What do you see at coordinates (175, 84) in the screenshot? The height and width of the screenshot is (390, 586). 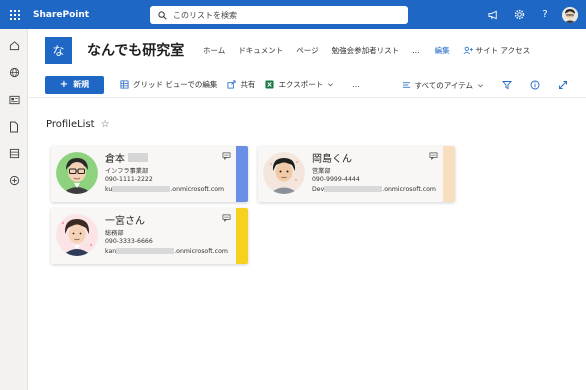 I see `grid-edit-label: グリッド ビューでの編集` at bounding box center [175, 84].